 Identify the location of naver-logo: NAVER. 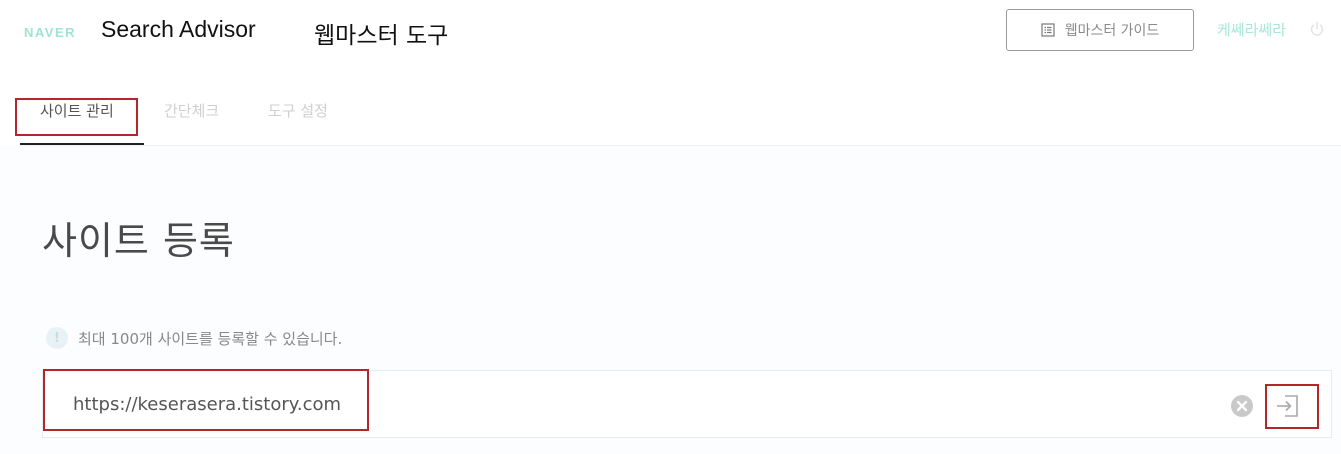
(50, 32).